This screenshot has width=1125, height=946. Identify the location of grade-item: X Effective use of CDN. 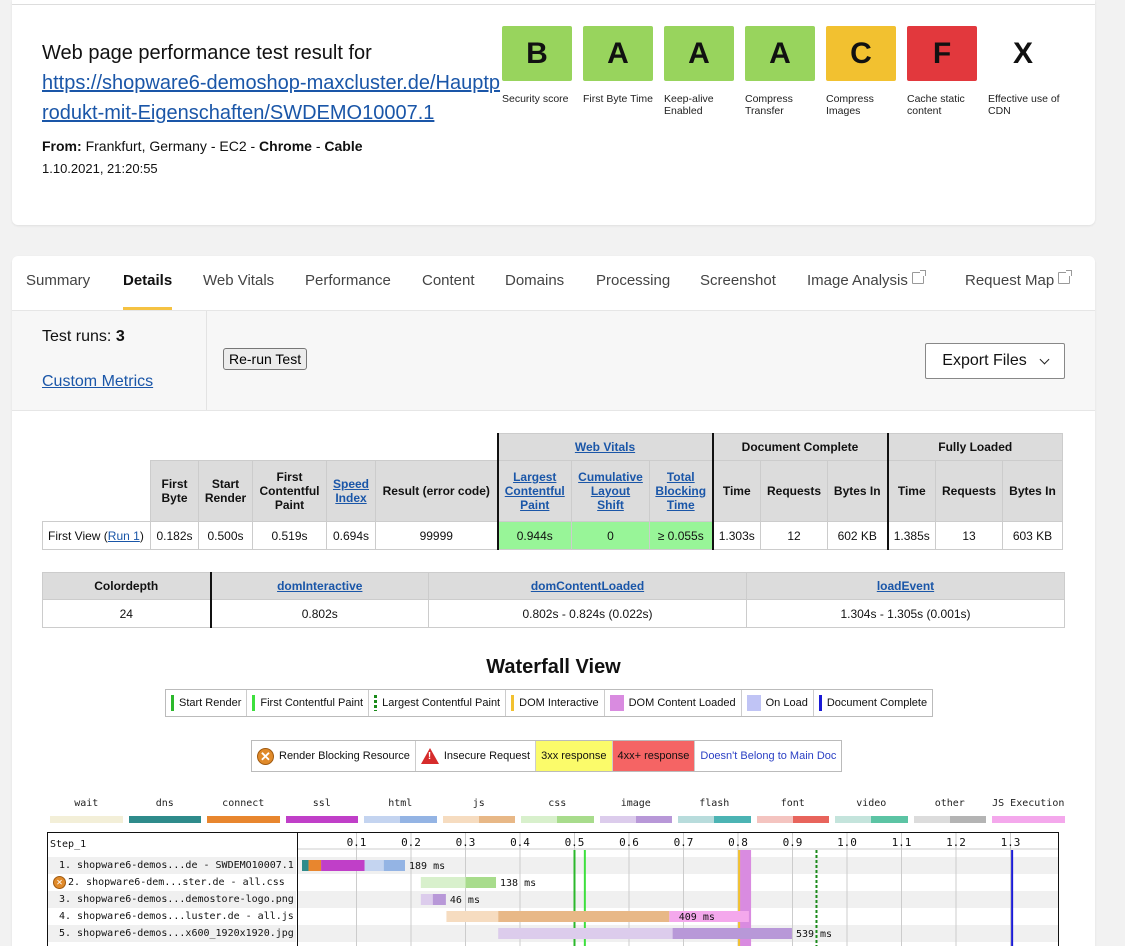
(1028, 72).